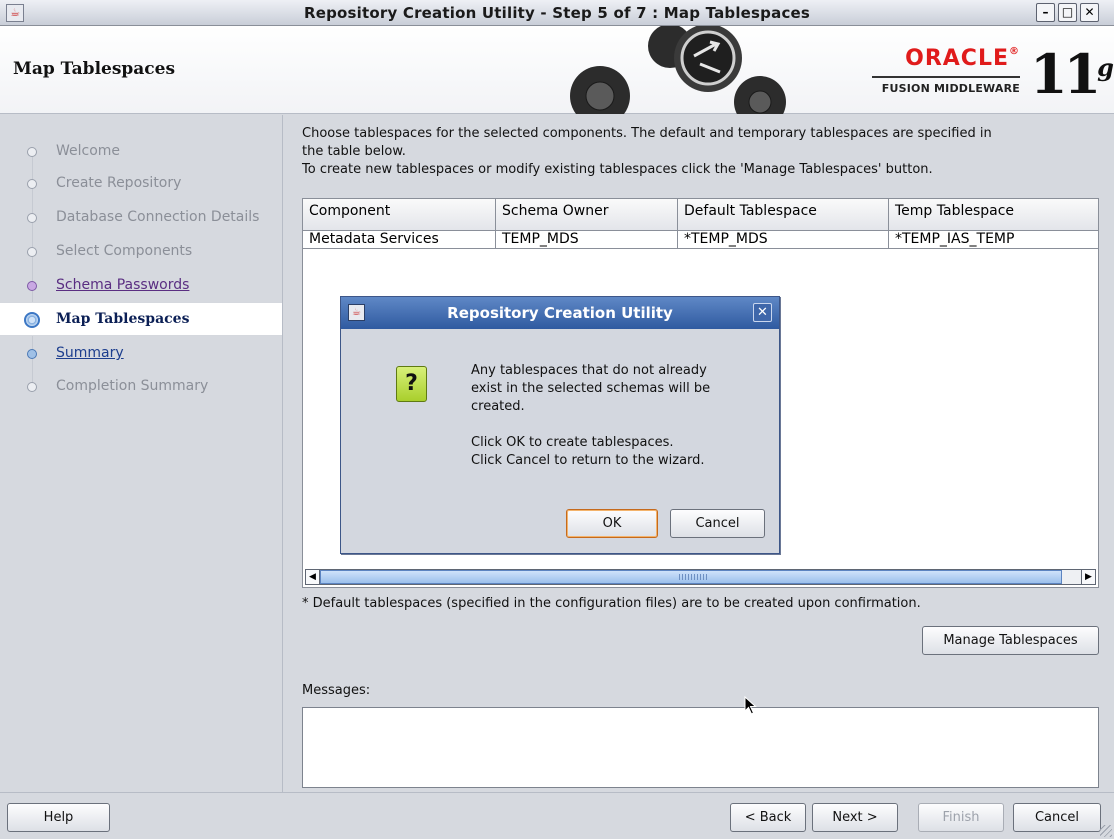 Image resolution: width=1114 pixels, height=839 pixels. What do you see at coordinates (1089, 12) in the screenshot?
I see `close-icon: ✕` at bounding box center [1089, 12].